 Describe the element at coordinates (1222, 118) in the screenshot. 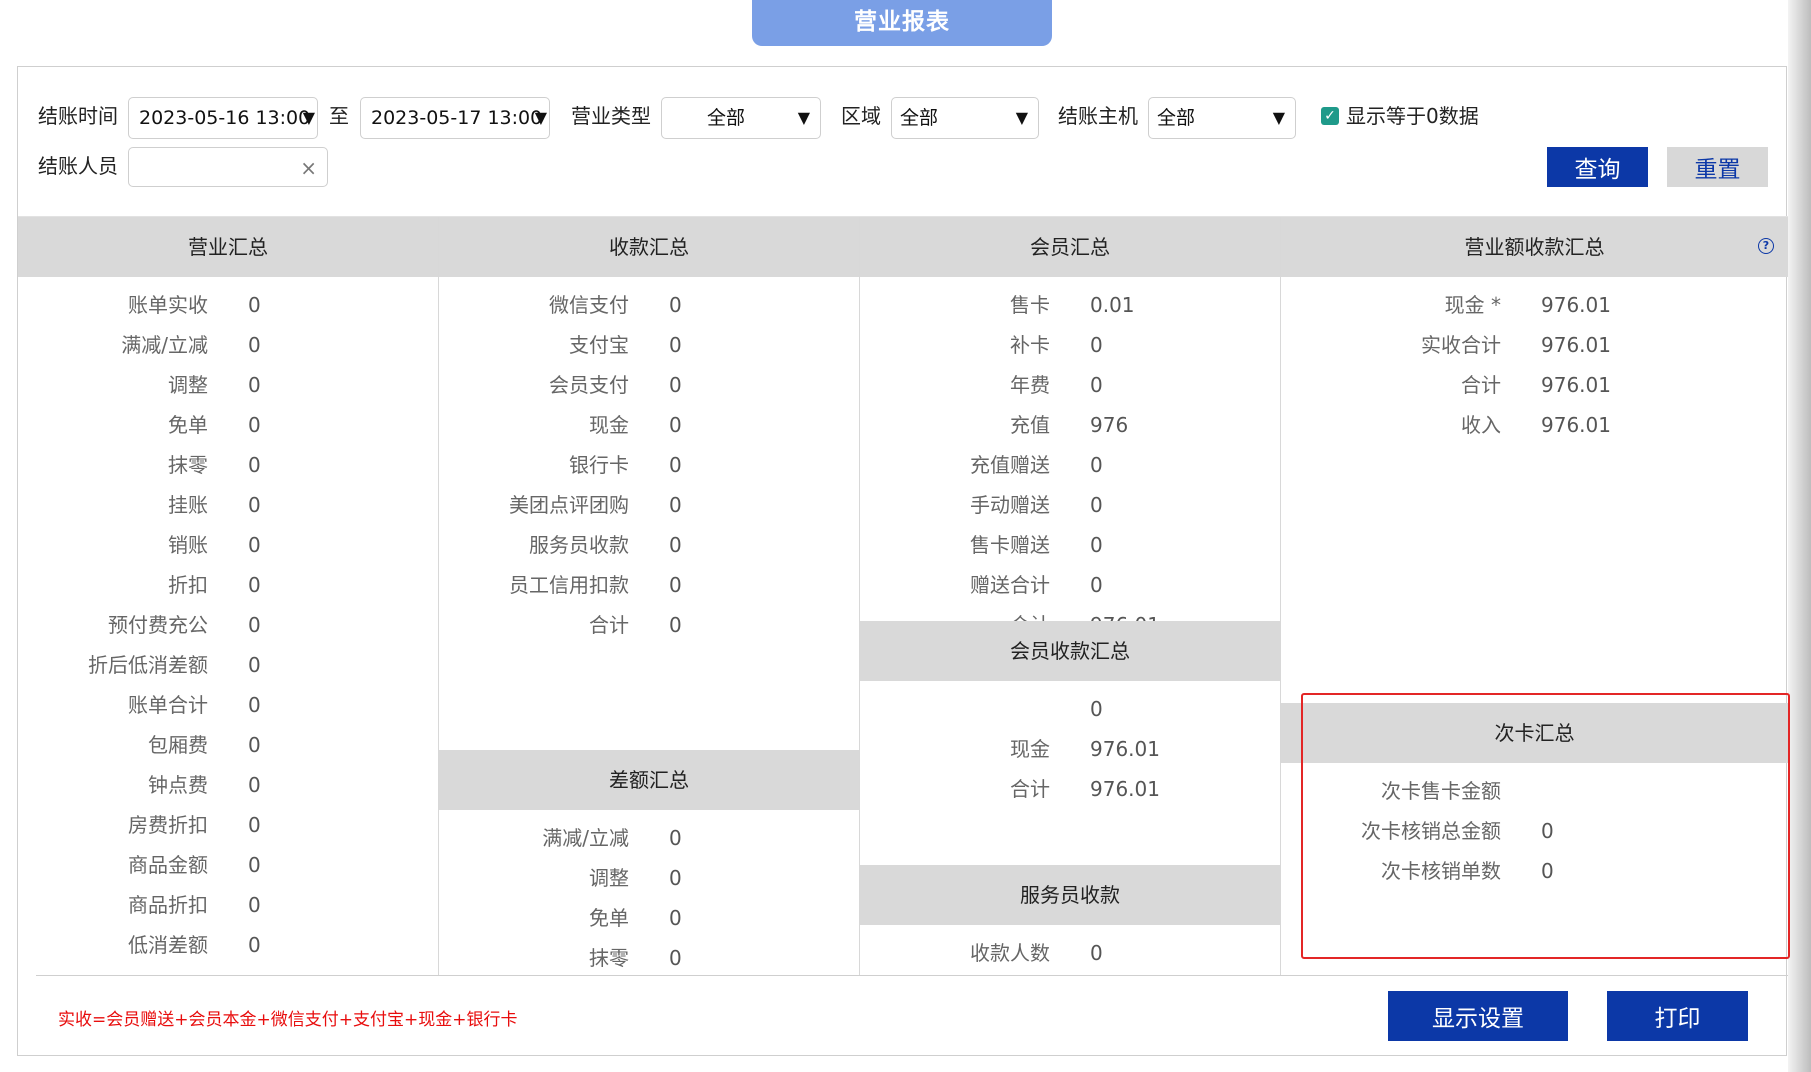

I see `host-select: 全部 ▼` at that location.